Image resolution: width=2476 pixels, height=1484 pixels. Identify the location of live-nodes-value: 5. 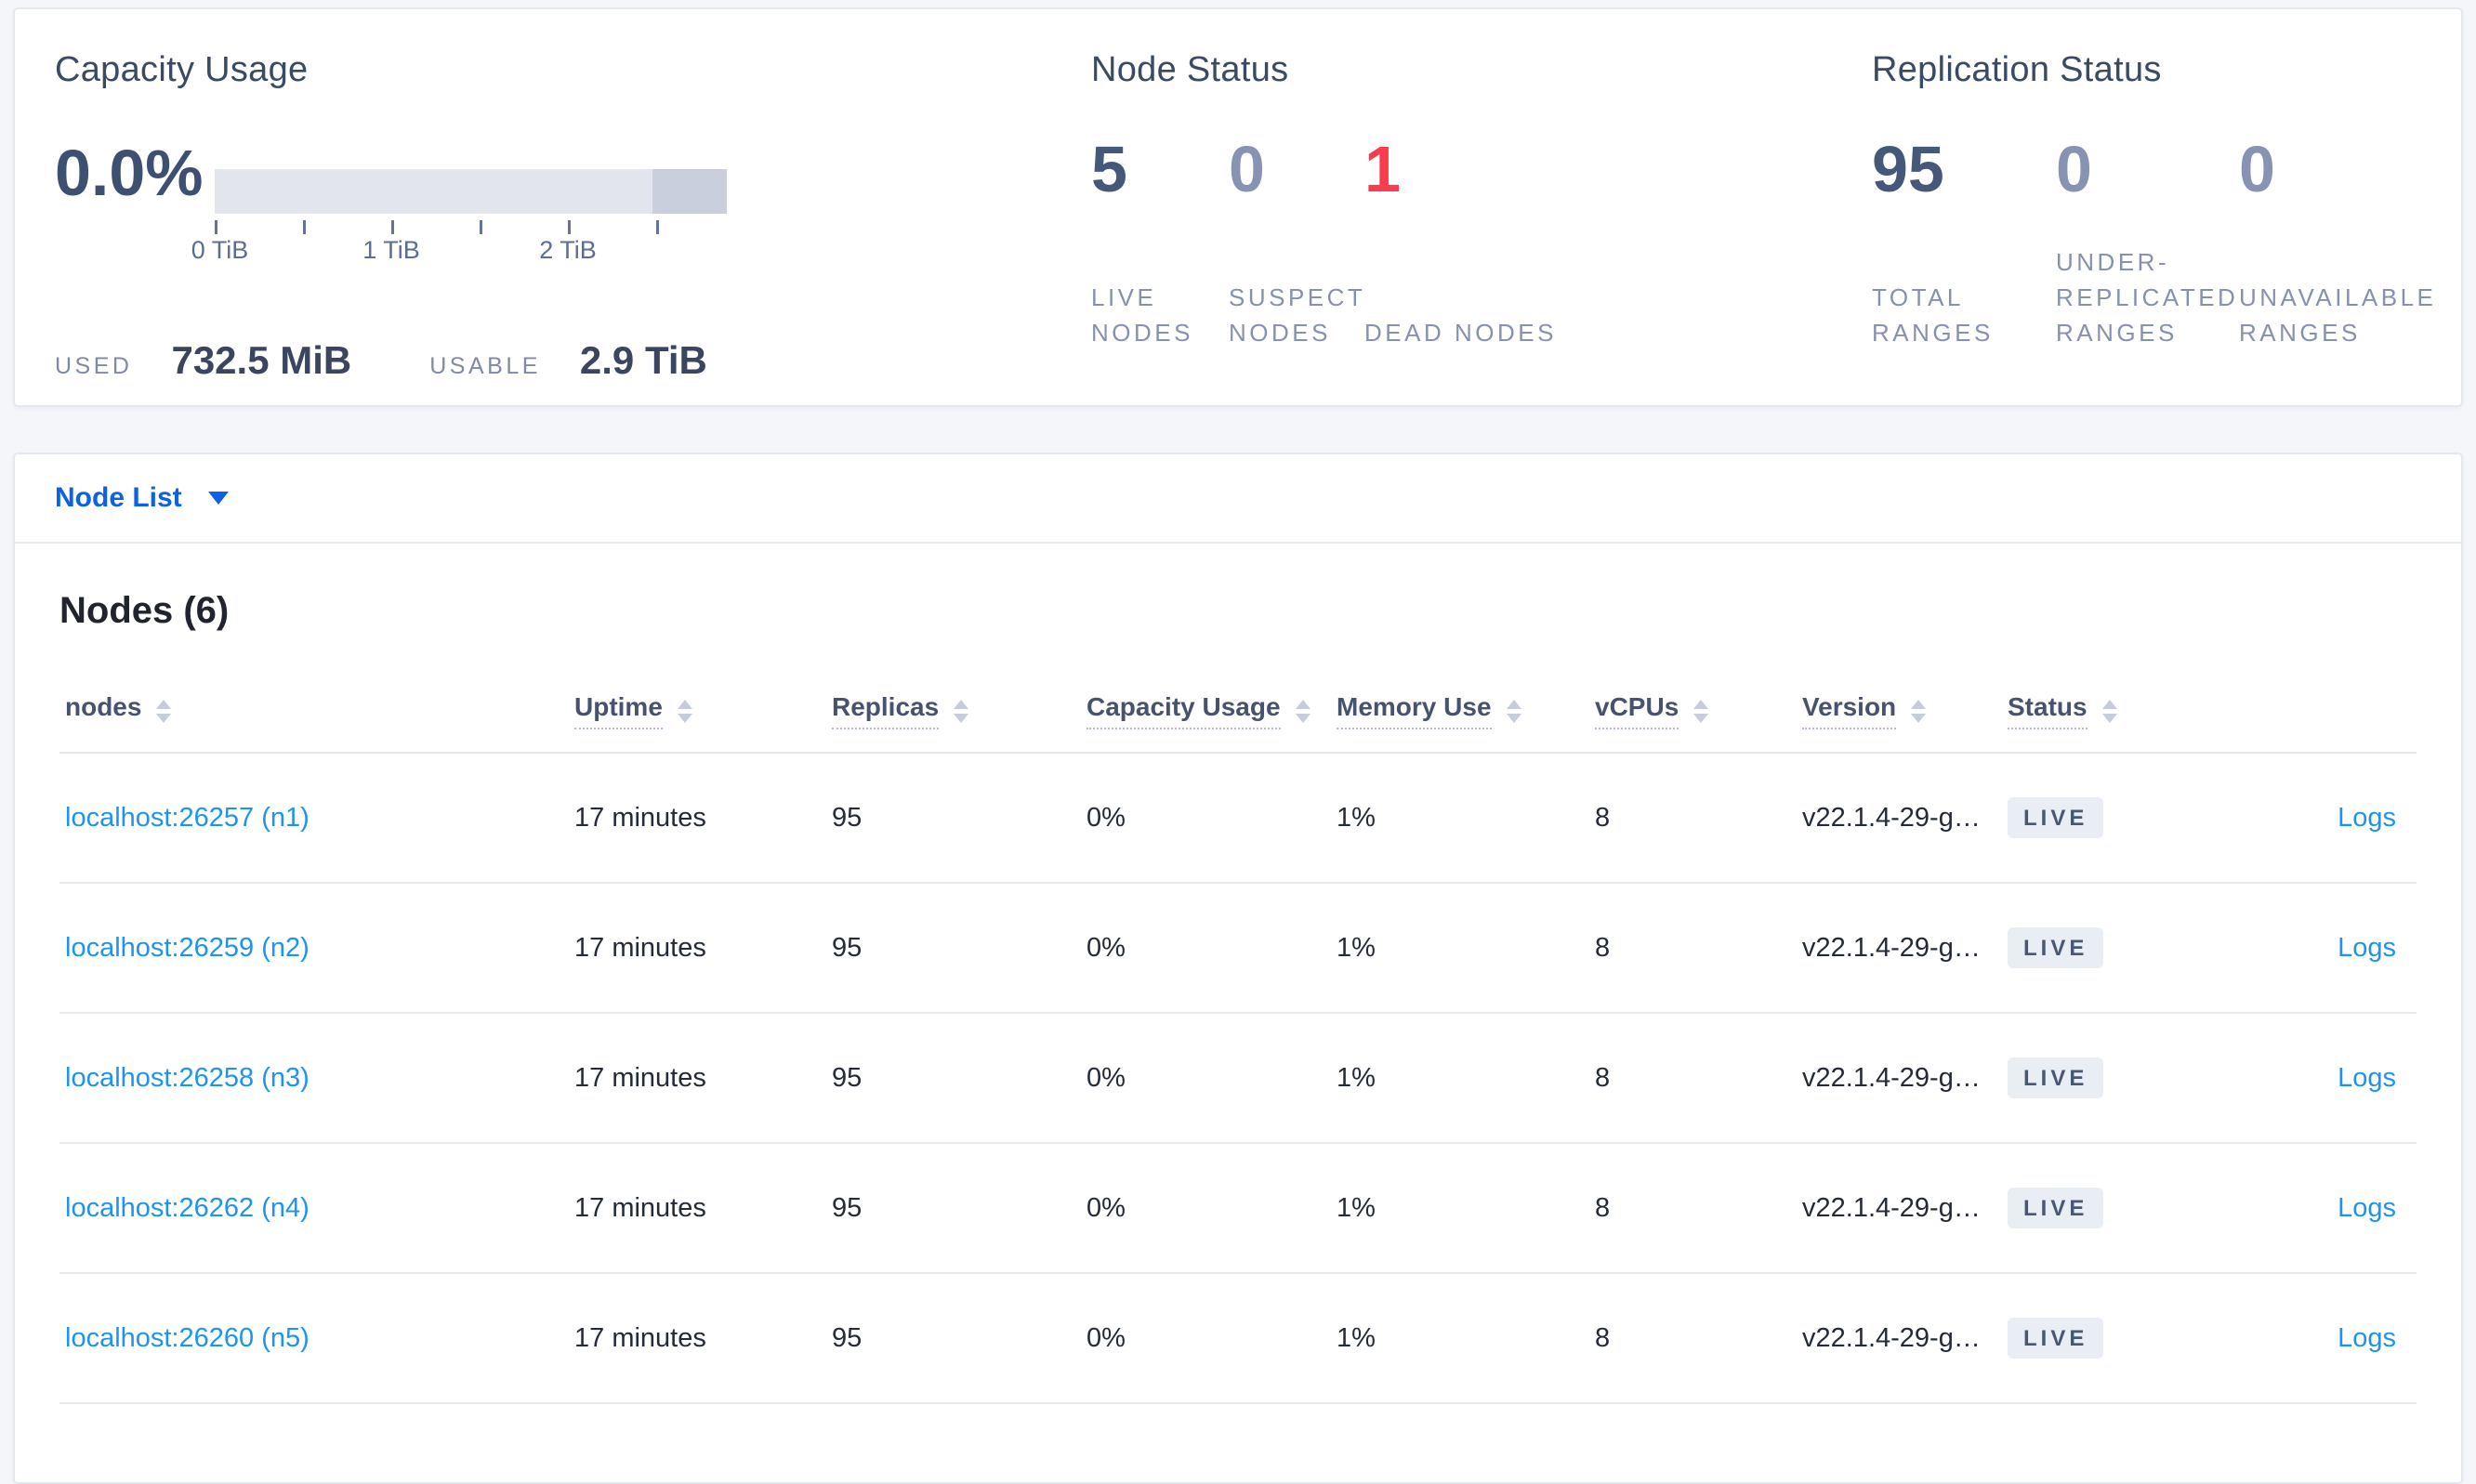
(1109, 169).